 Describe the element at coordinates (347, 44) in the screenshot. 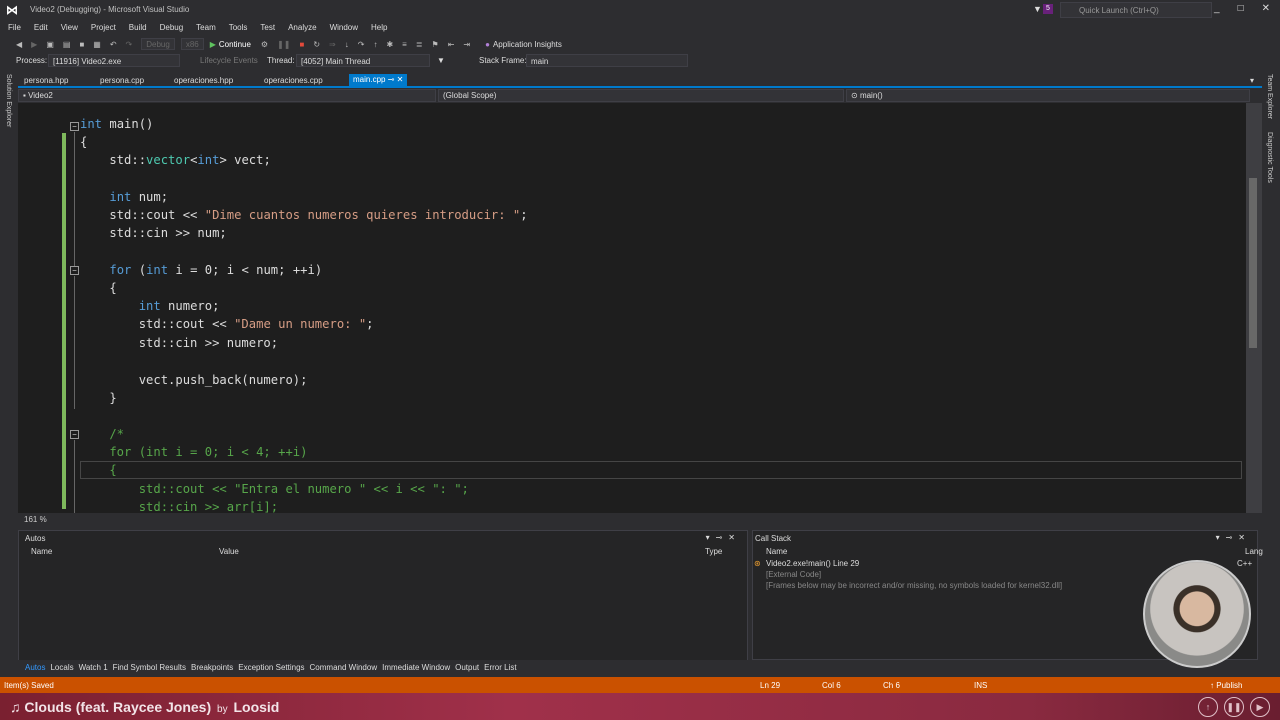

I see `step-into-icon: ↓` at that location.